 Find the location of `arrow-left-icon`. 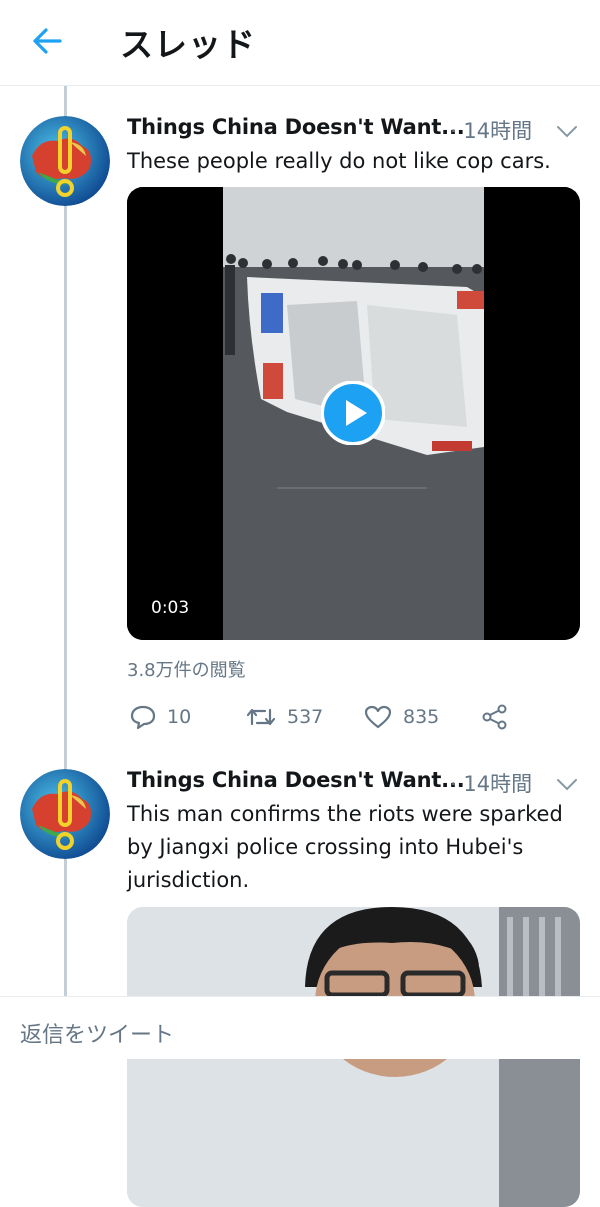

arrow-left-icon is located at coordinates (47, 41).